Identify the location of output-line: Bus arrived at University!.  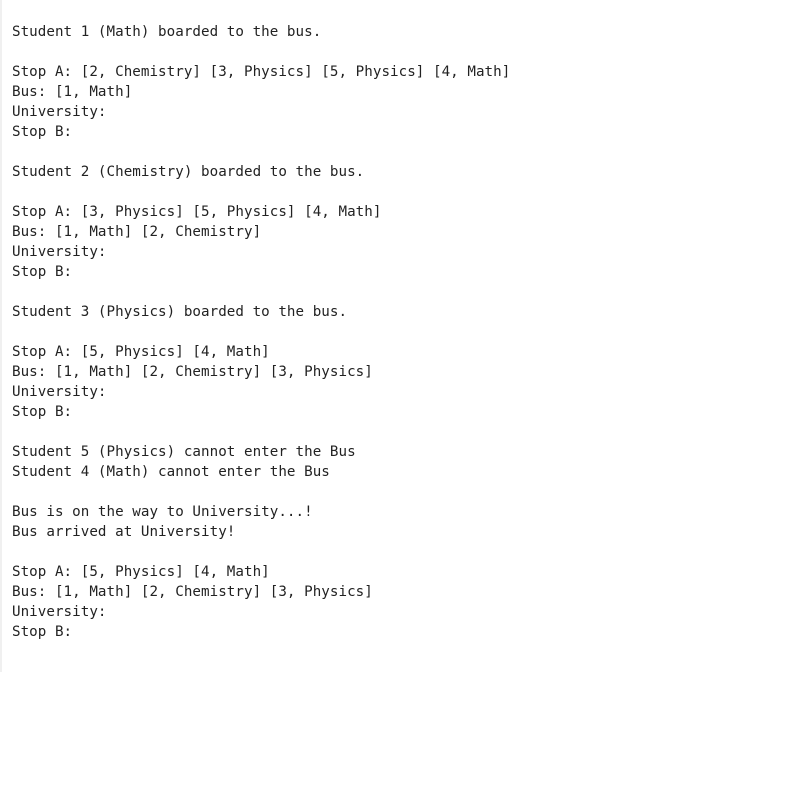
(124, 532).